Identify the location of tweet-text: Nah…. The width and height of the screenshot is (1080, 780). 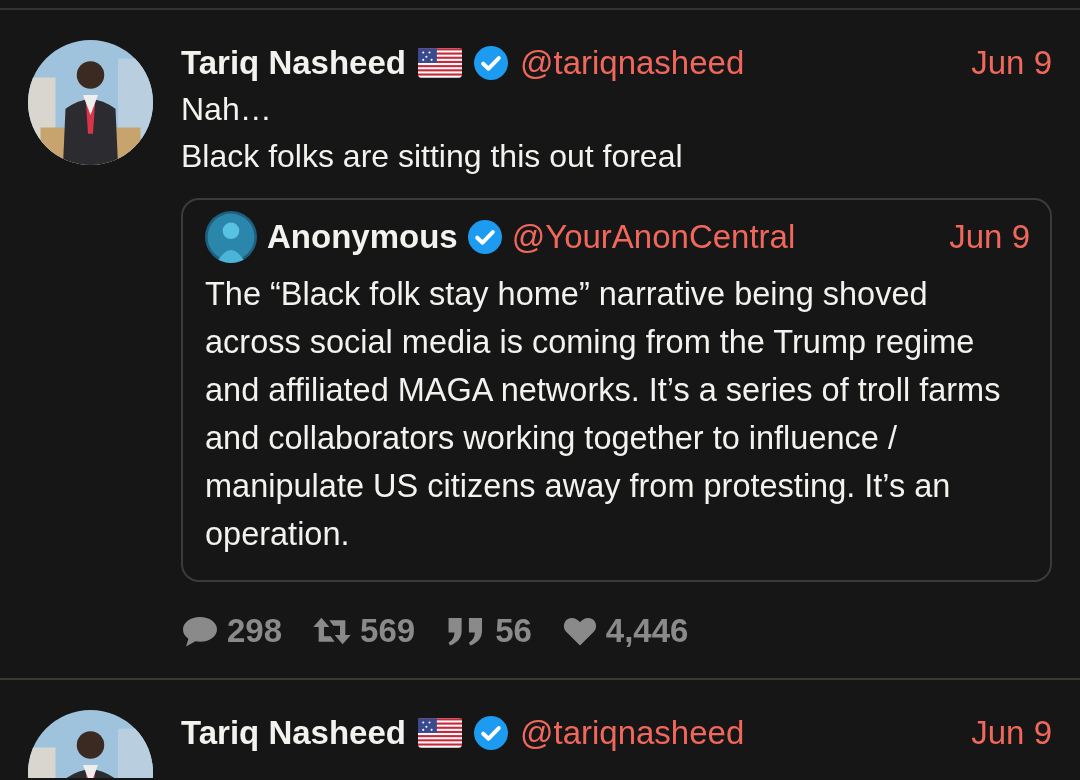
(227, 109).